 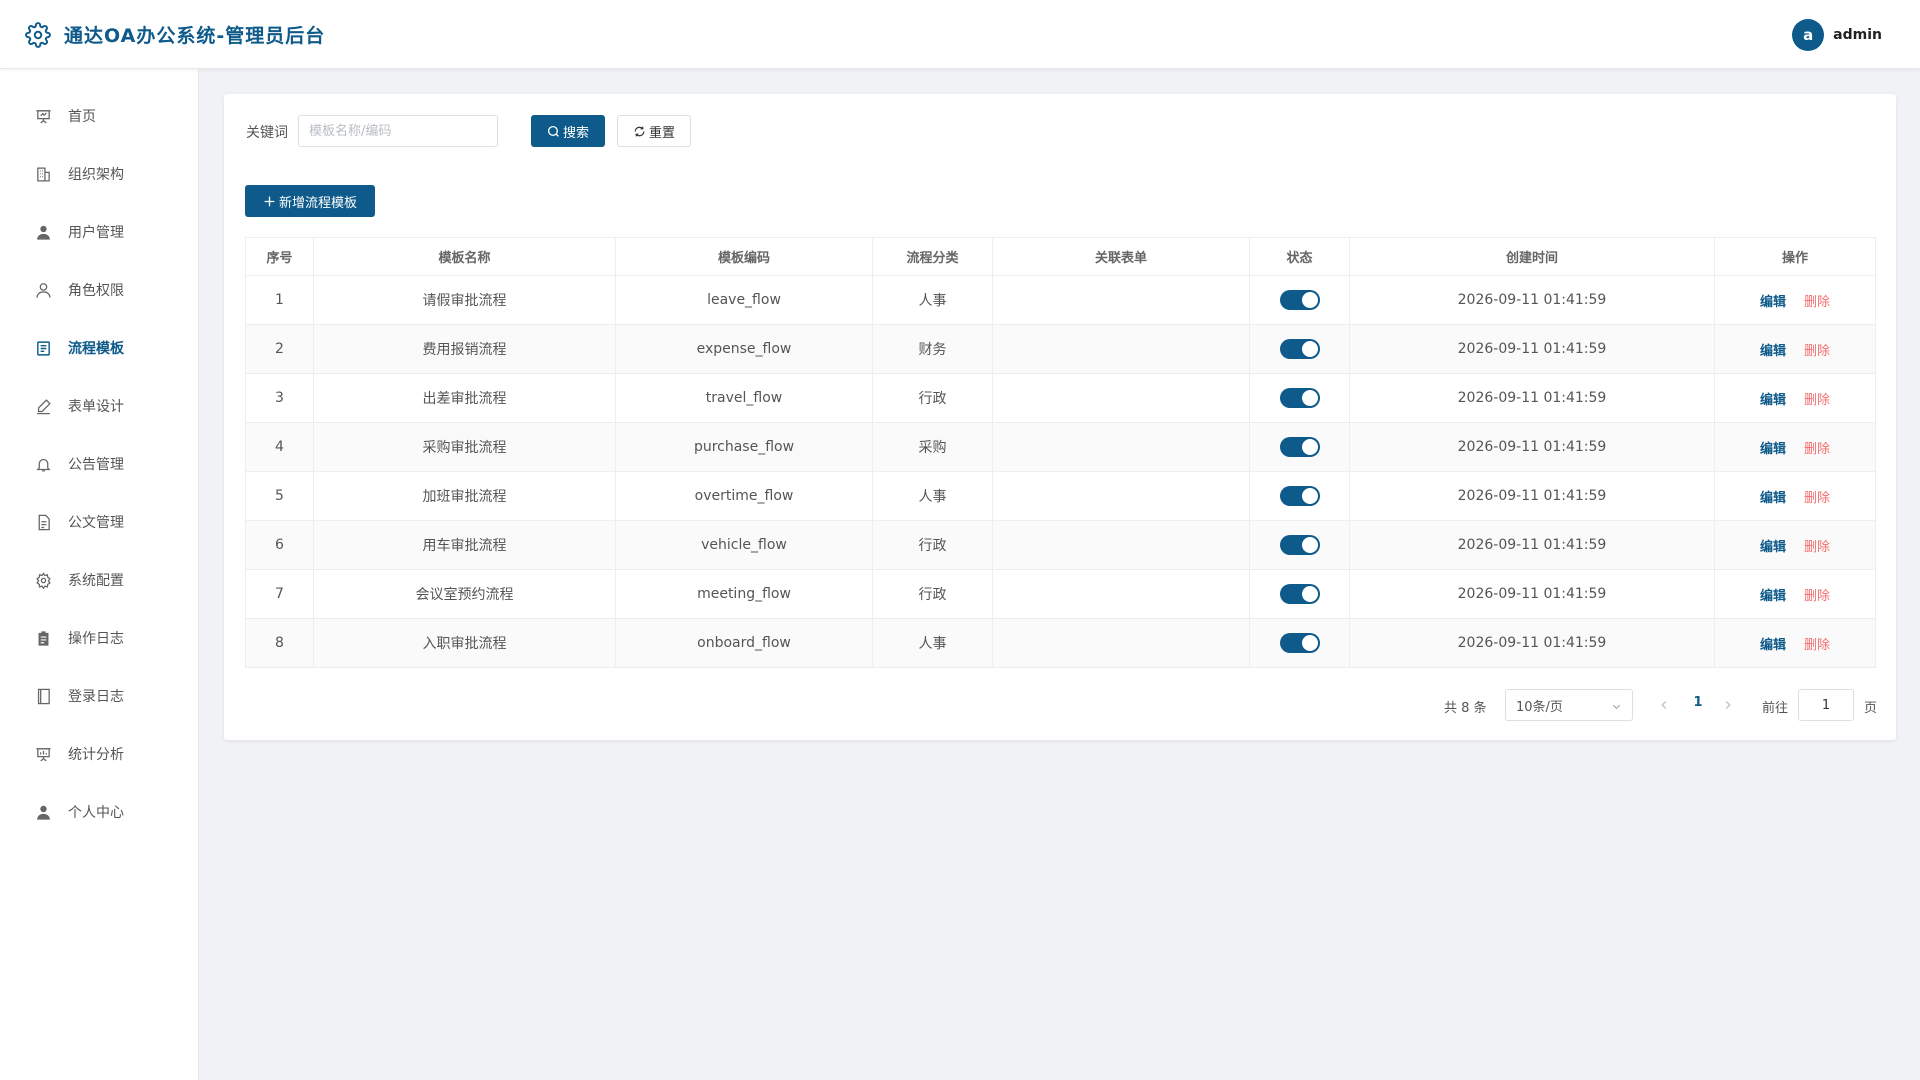 I want to click on sidebar-item-label: 表单设计, so click(x=96, y=407).